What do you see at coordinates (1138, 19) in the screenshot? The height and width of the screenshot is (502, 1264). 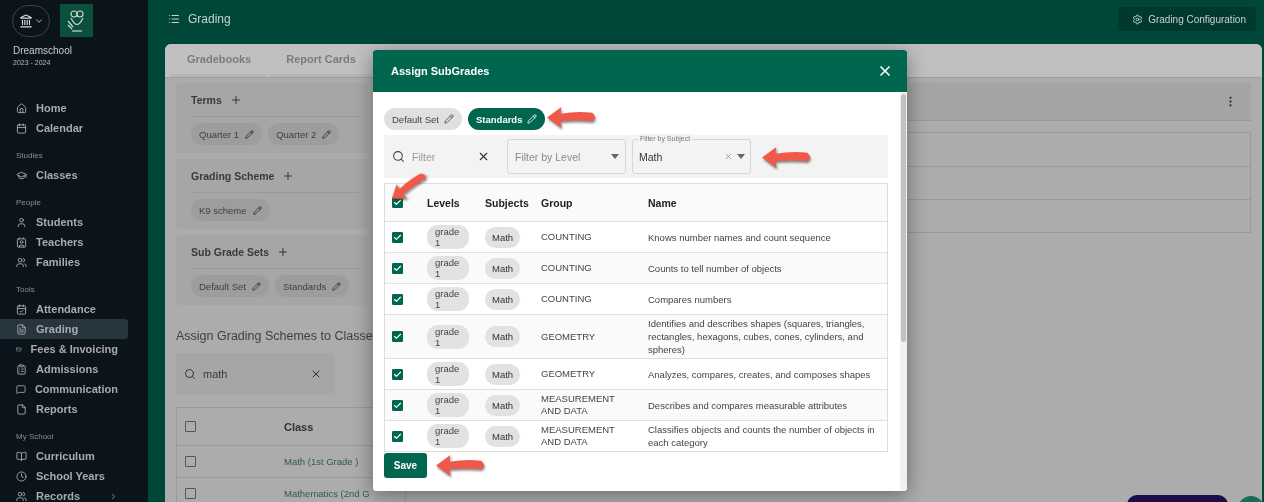 I see `settings-icon` at bounding box center [1138, 19].